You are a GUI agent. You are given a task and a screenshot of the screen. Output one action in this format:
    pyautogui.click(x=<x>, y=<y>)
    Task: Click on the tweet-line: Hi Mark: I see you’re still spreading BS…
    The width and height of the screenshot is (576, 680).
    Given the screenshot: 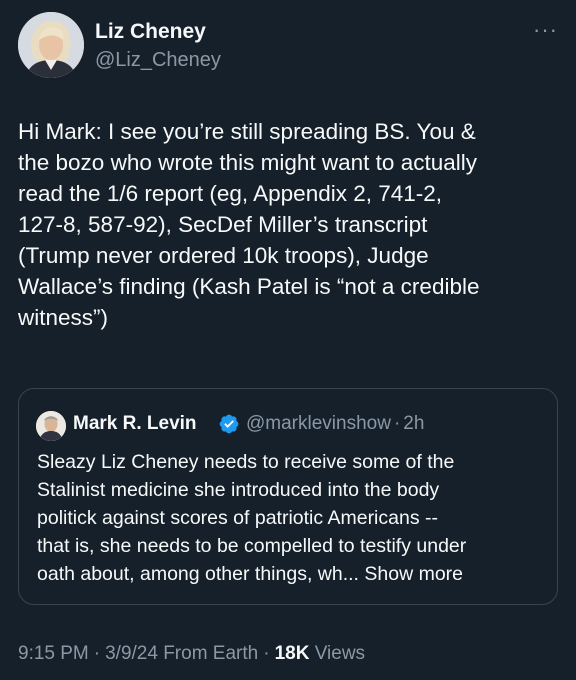 What is the action you would take?
    pyautogui.click(x=247, y=131)
    